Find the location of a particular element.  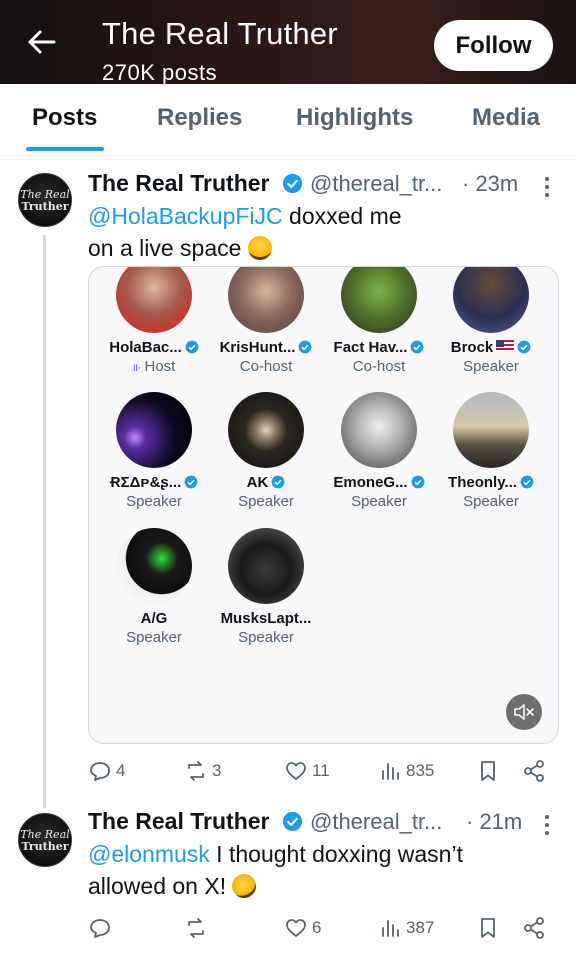

space-participant: A/G Speaker is located at coordinates (154, 587).